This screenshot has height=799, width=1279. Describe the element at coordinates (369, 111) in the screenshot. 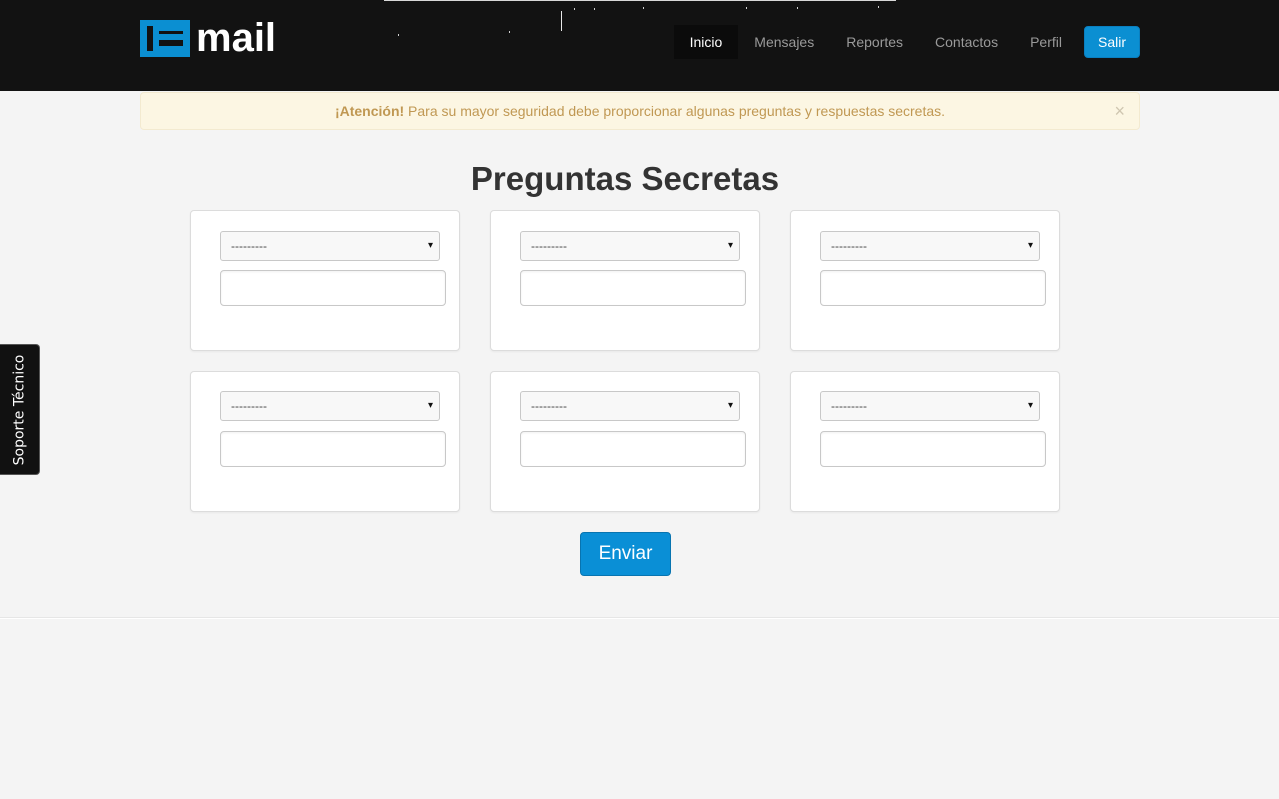

I see `alert-strong: ¡Atención!` at that location.